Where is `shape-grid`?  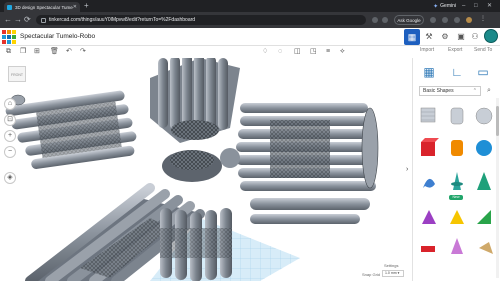
shape-grid is located at coordinates (456, 180).